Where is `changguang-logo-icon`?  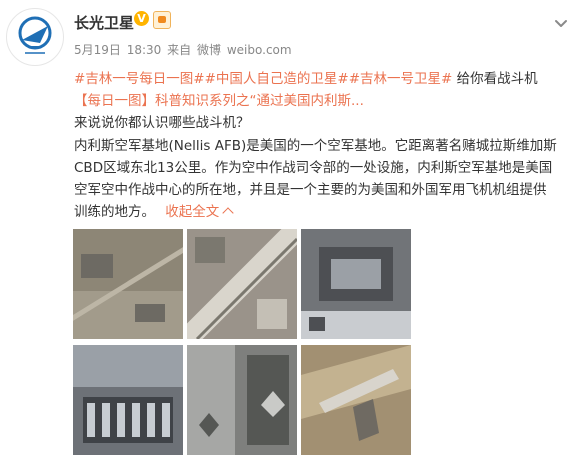 changguang-logo-icon is located at coordinates (35, 35).